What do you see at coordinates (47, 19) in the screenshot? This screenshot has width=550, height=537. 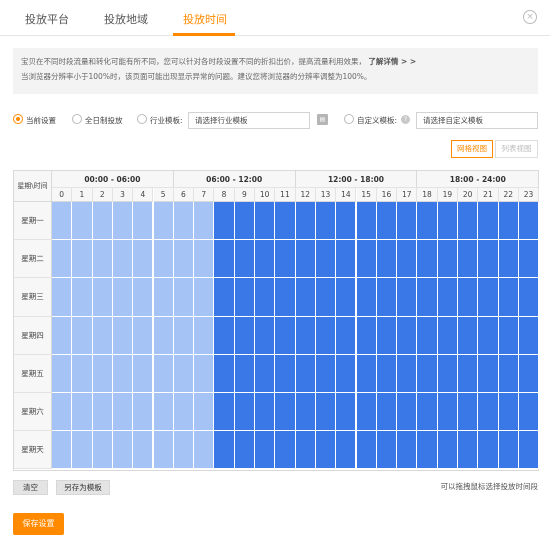 I see `tab-platform: 投放平台` at bounding box center [47, 19].